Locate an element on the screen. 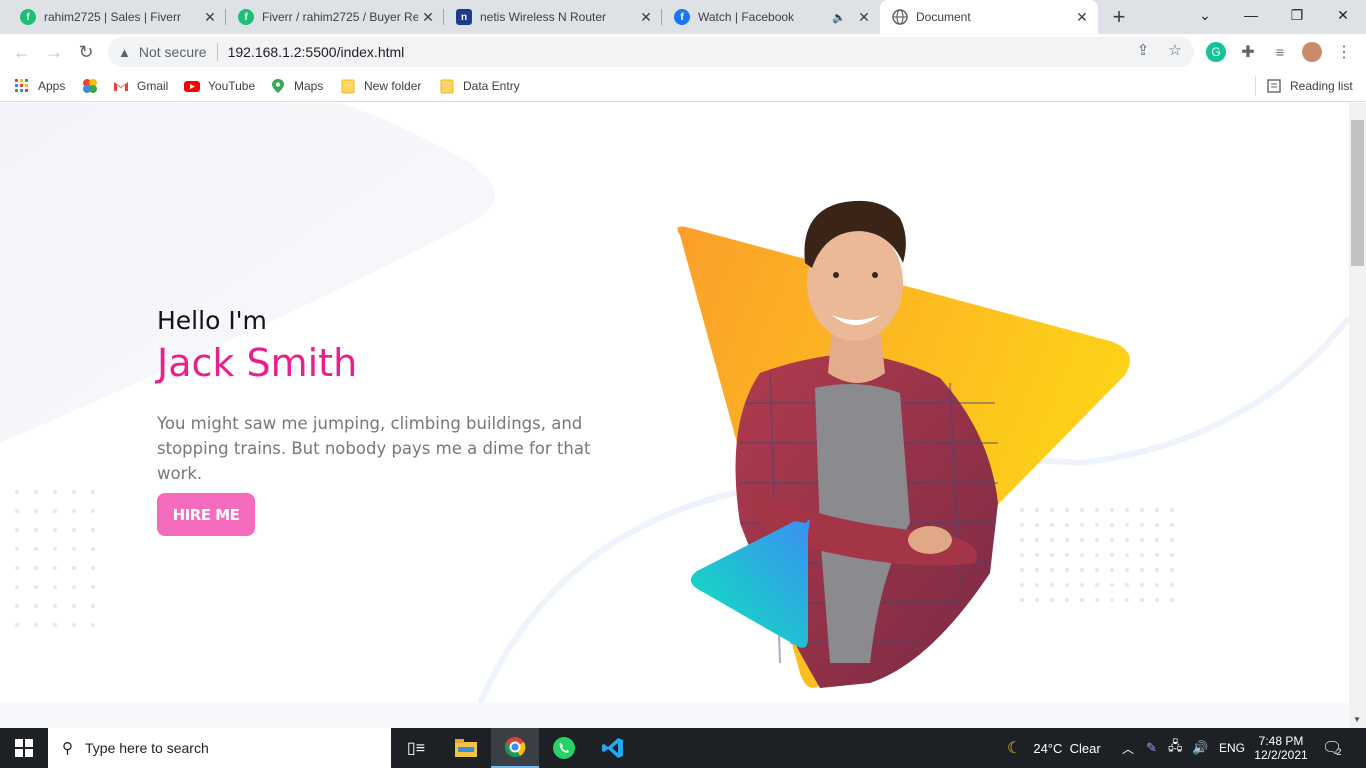  page-scrollbar: ▼ is located at coordinates (1357, 415).